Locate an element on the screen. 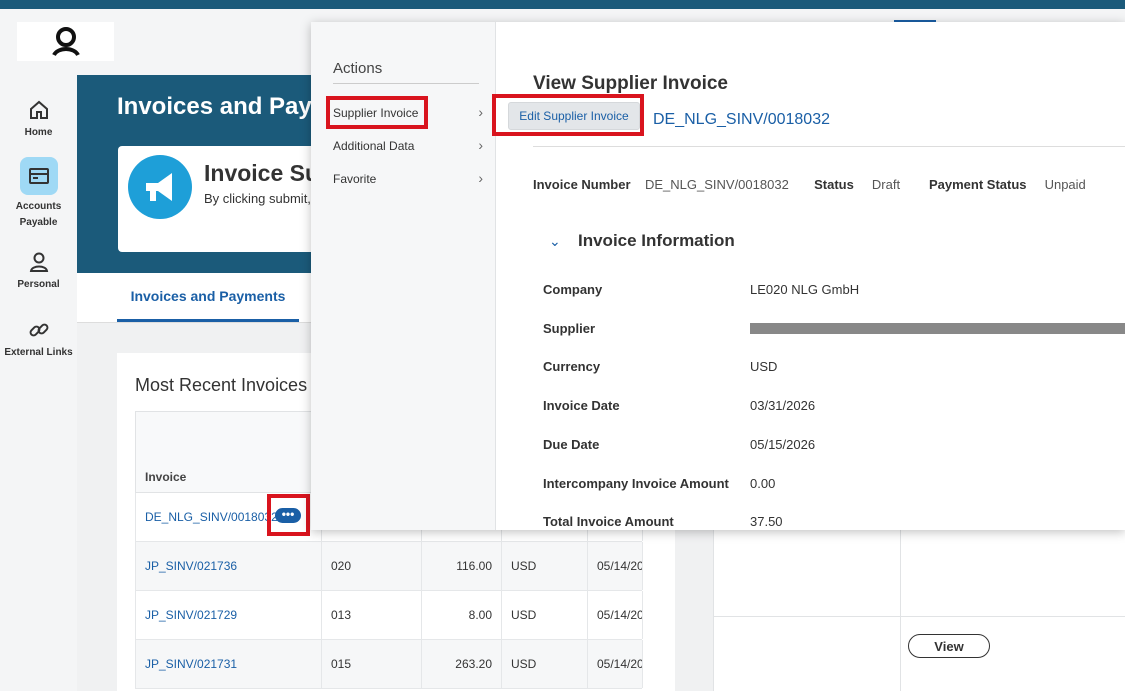 The image size is (1125, 691). field-label: Invoice Date is located at coordinates (581, 405).